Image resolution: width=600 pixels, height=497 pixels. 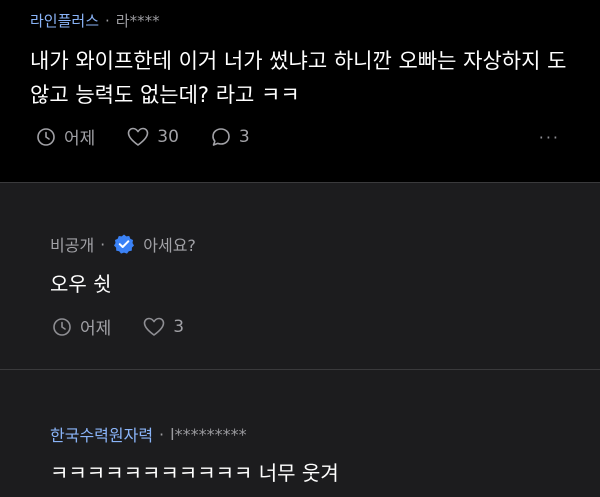 What do you see at coordinates (221, 136) in the screenshot?
I see `comment-icon` at bounding box center [221, 136].